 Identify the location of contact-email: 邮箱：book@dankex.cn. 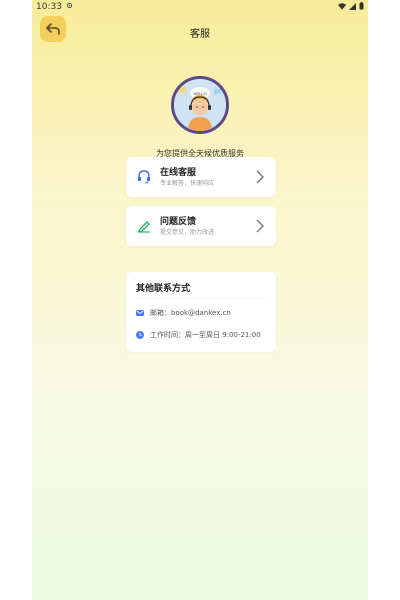
(190, 313).